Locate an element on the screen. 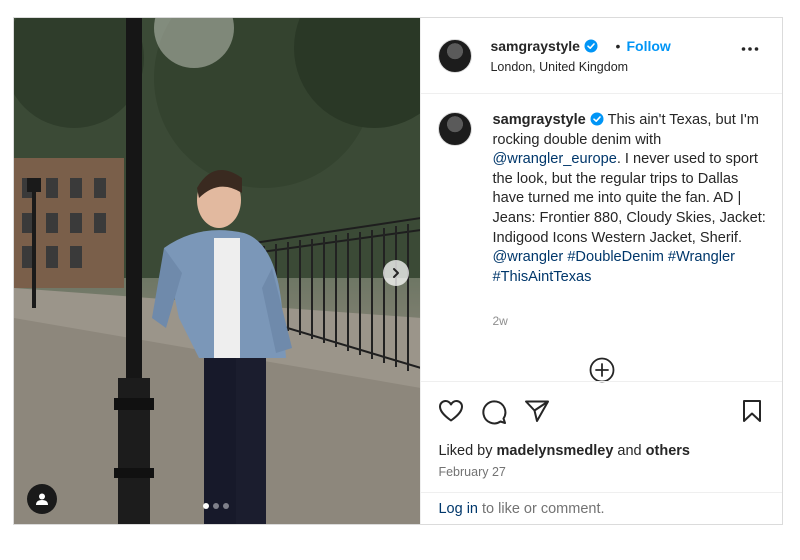 The height and width of the screenshot is (560, 800). next-photo-button is located at coordinates (396, 273).